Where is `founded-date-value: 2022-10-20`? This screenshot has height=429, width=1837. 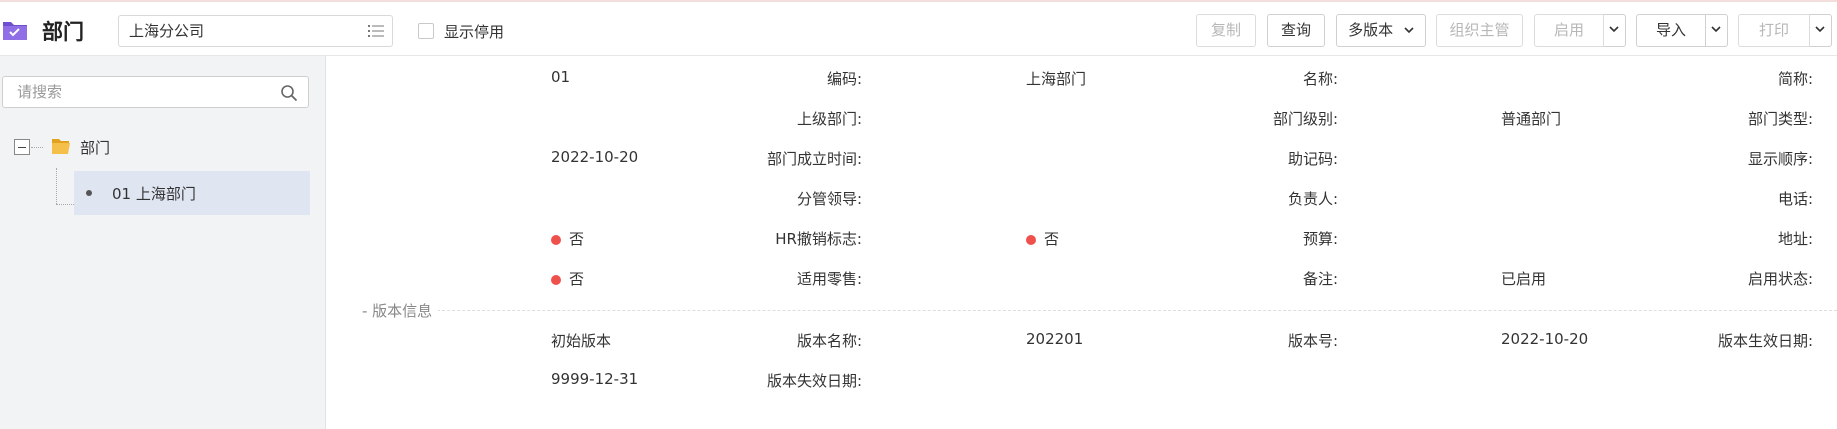
founded-date-value: 2022-10-20 is located at coordinates (595, 157).